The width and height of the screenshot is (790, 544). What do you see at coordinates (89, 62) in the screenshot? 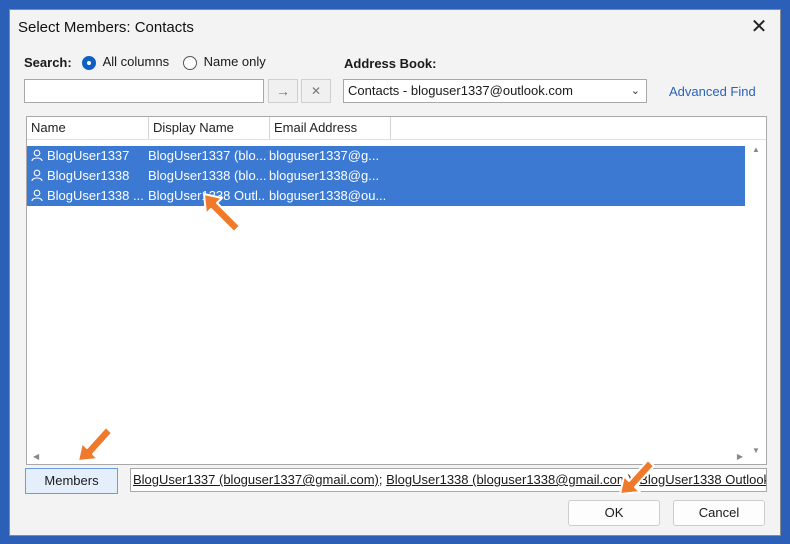
I see `radio-selected-icon` at bounding box center [89, 62].